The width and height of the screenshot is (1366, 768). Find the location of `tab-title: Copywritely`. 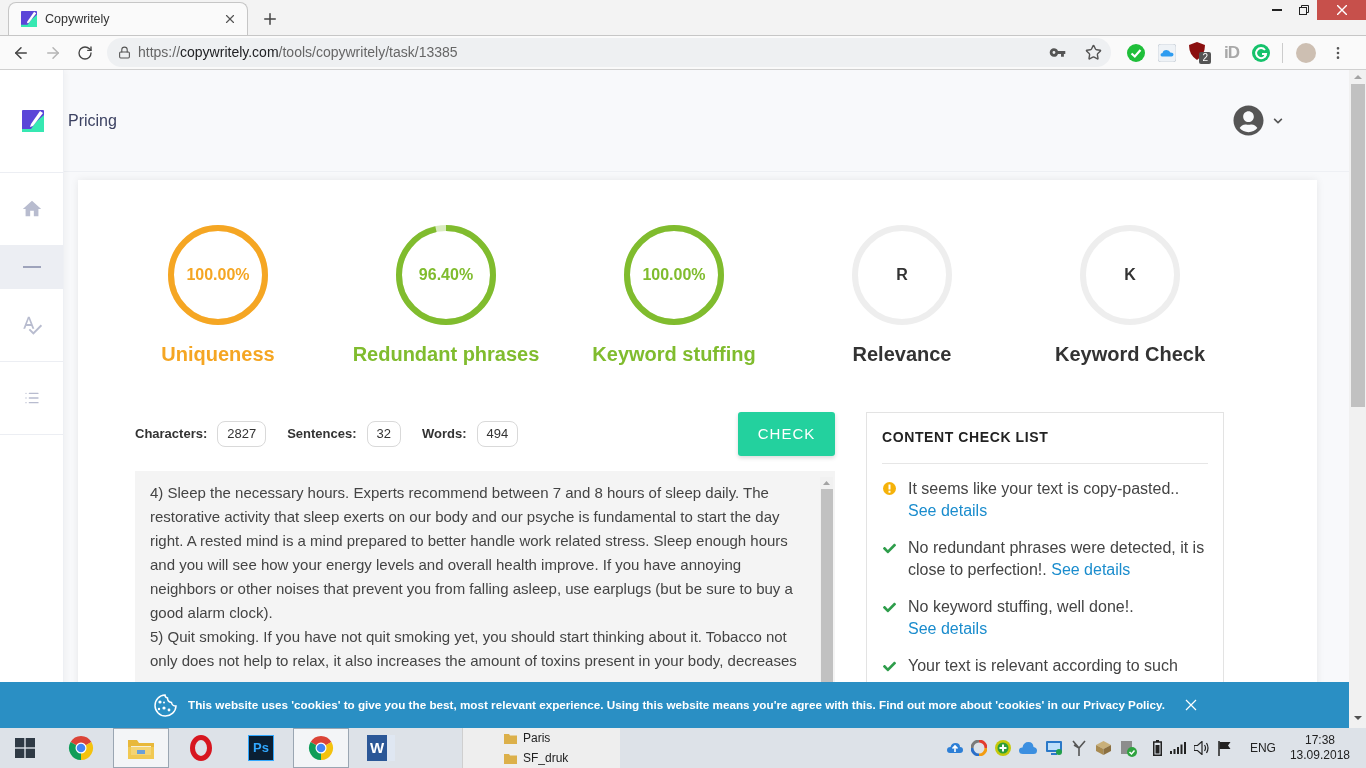

tab-title: Copywritely is located at coordinates (78, 19).